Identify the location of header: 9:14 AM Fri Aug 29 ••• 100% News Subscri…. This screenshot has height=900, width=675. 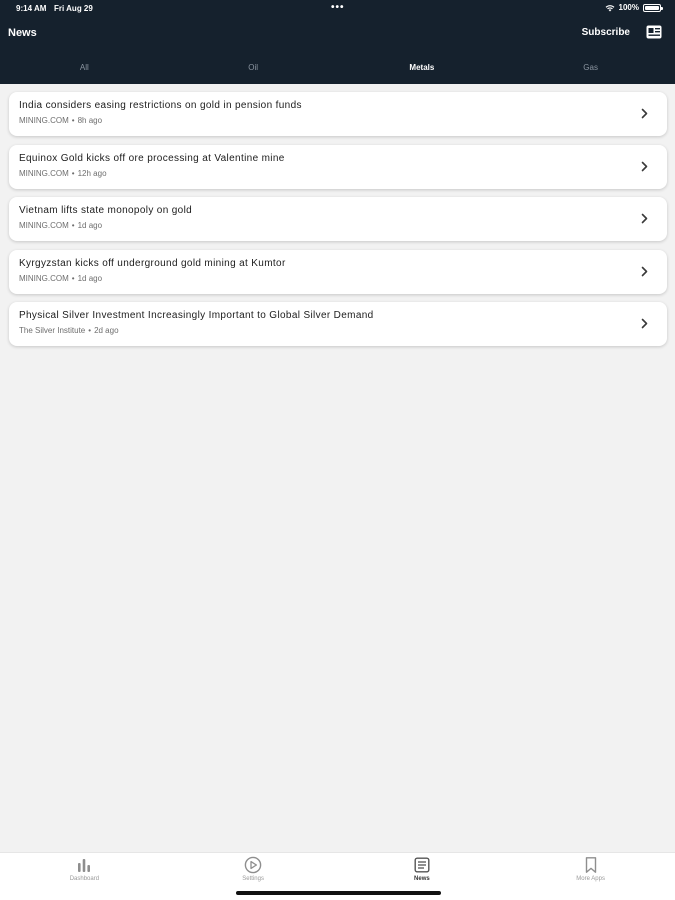
(337, 42).